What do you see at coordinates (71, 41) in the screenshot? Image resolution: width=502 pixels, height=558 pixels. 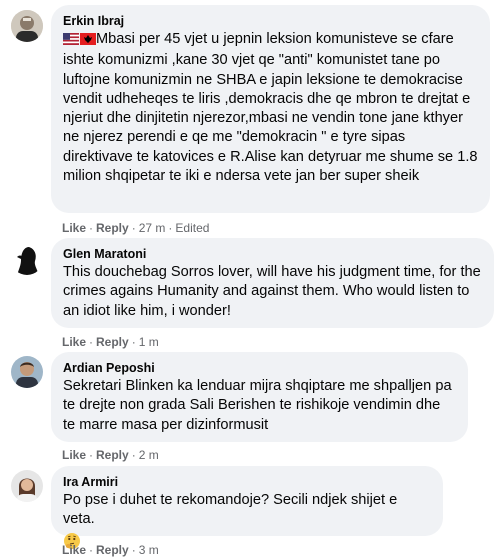 I see `us-flag-icon` at bounding box center [71, 41].